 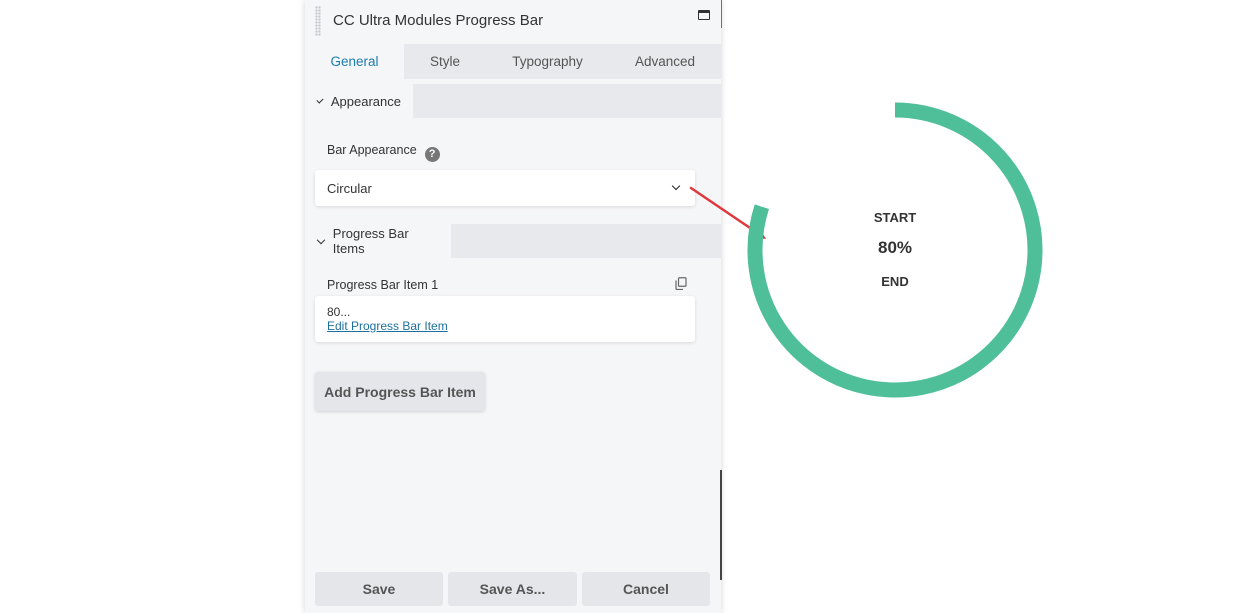 What do you see at coordinates (505, 326) in the screenshot?
I see `edit-item-link: Edit Progress Bar Item` at bounding box center [505, 326].